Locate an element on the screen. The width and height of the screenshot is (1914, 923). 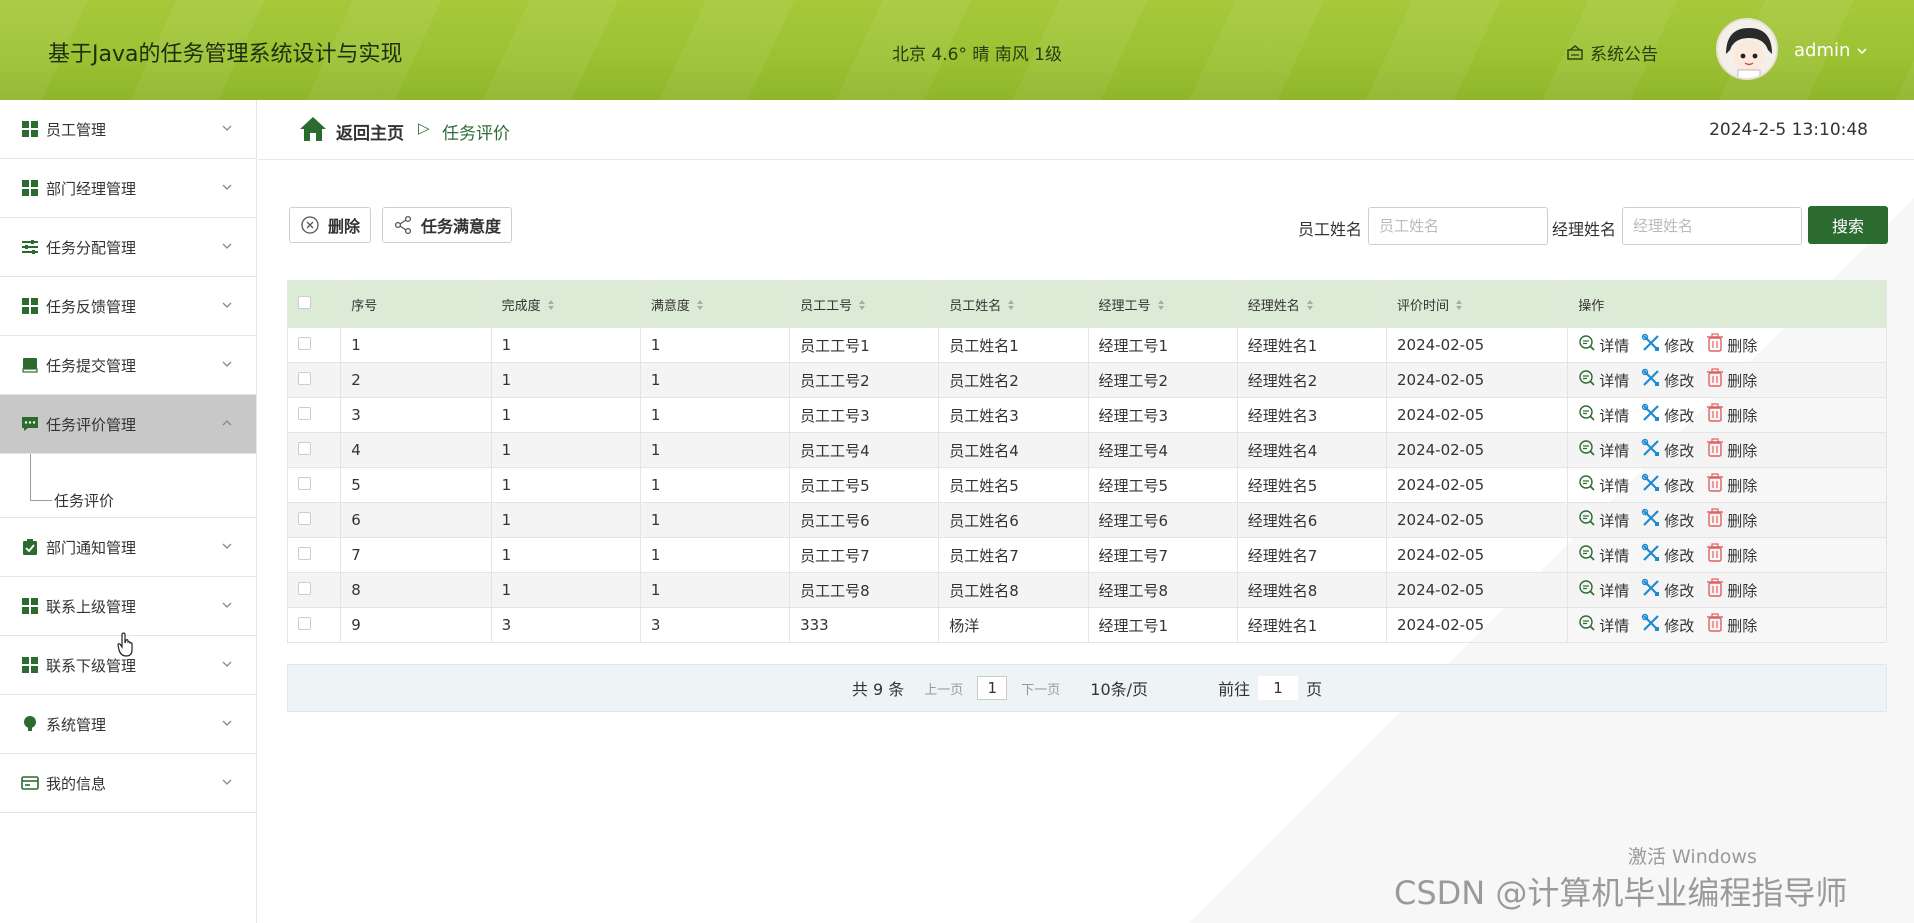
page-size-select: 10条/页 is located at coordinates (1119, 688).